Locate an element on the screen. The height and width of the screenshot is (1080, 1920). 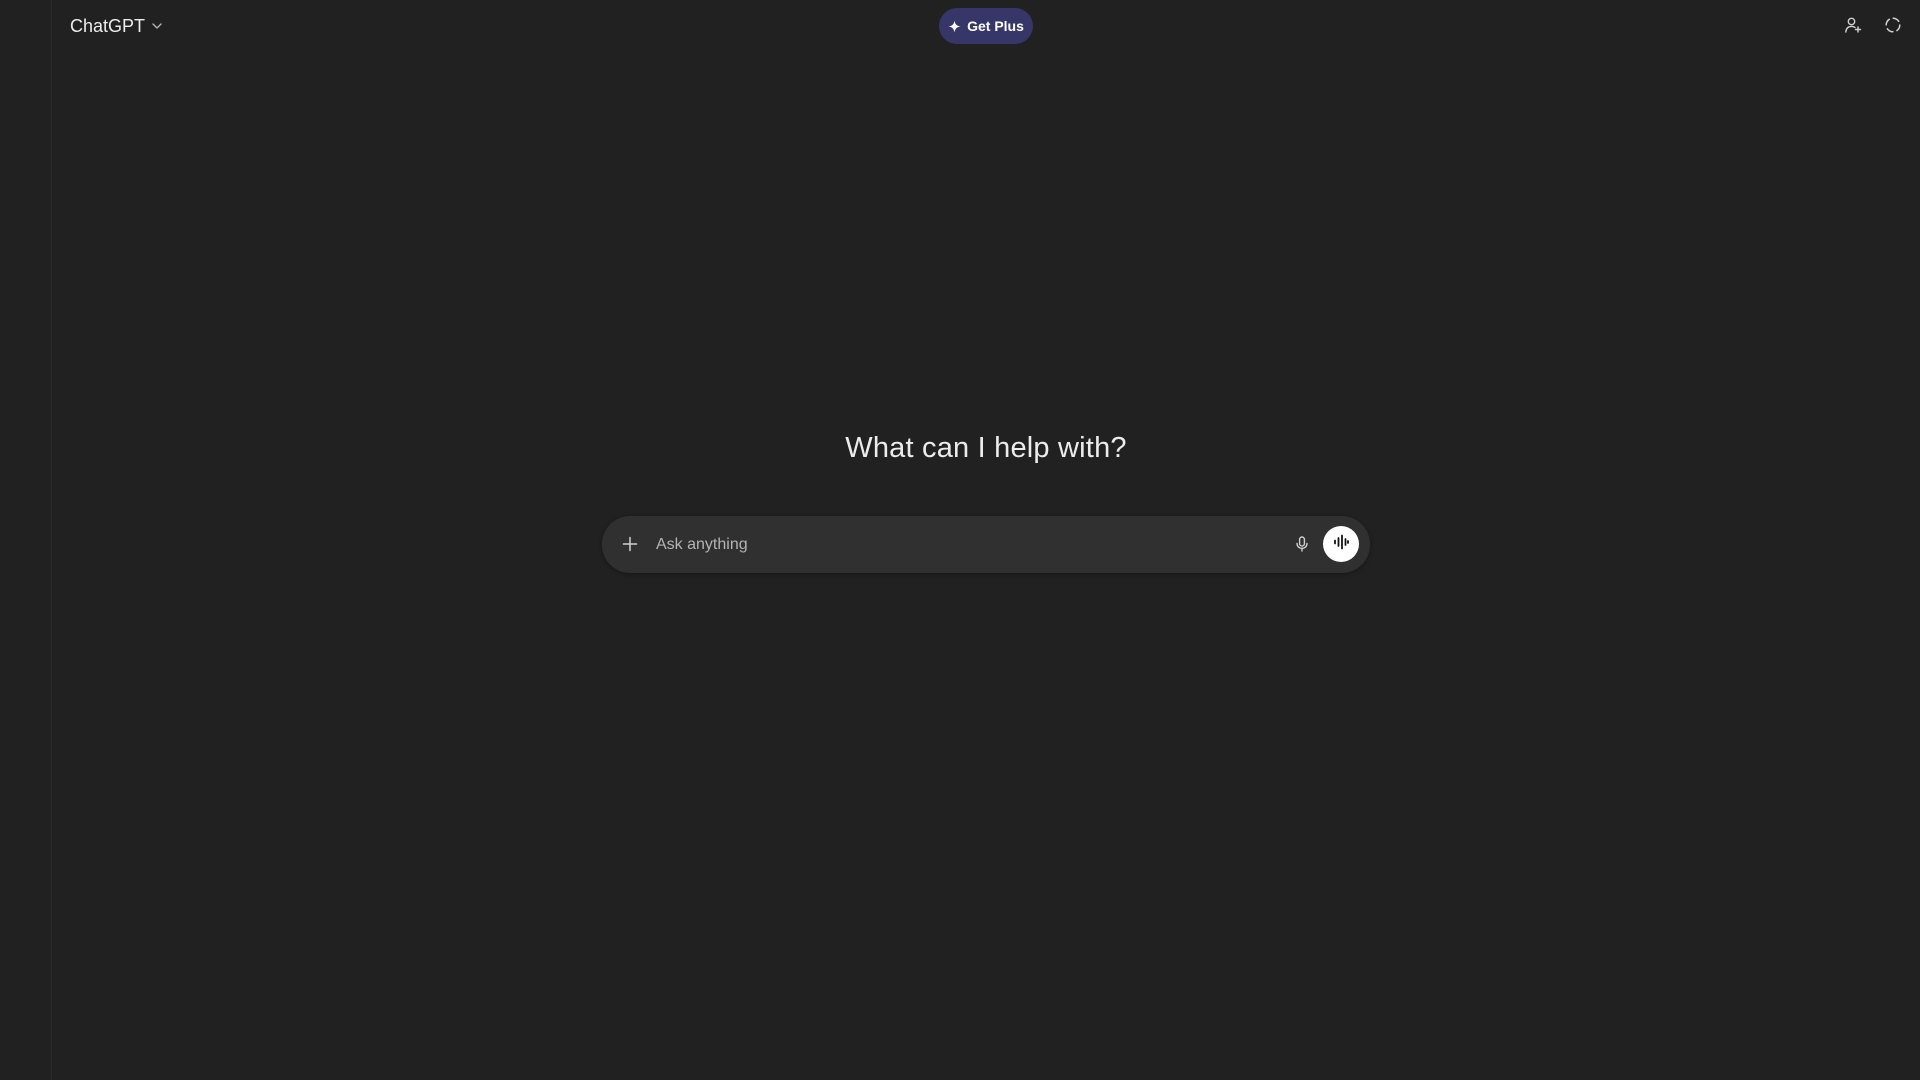
chevron-down-icon is located at coordinates (157, 26).